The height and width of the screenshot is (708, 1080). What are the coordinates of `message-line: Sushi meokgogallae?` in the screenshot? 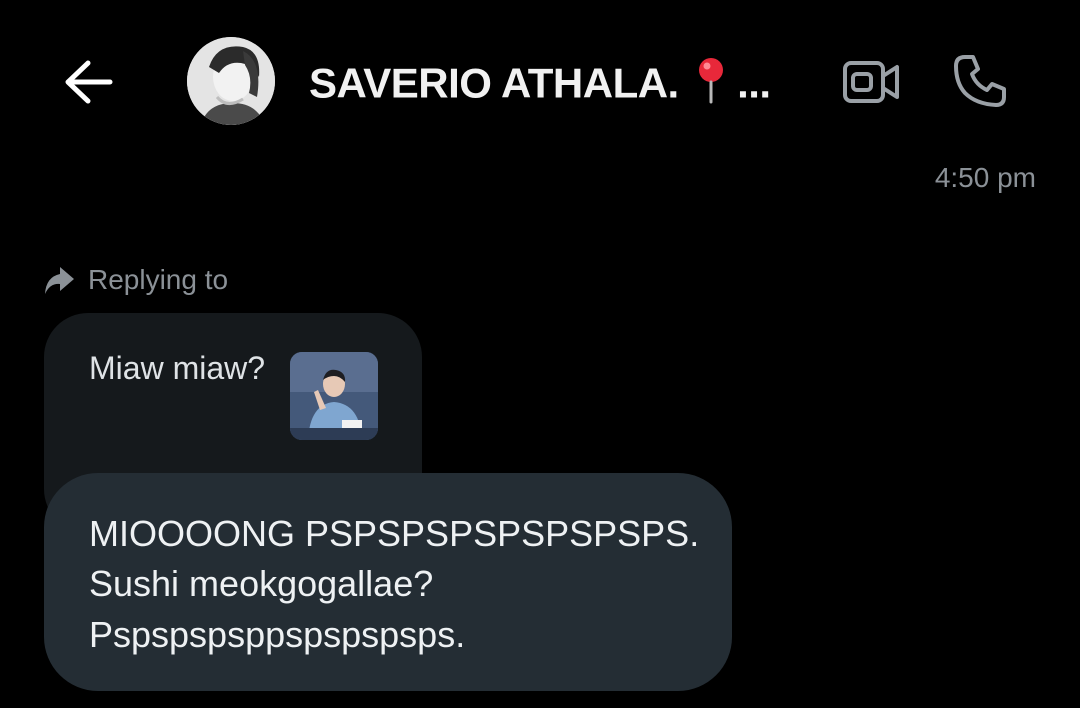 It's located at (261, 583).